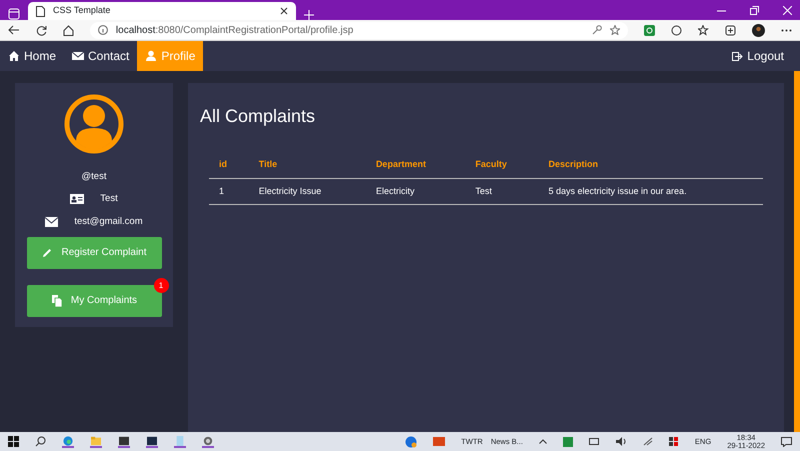 The height and width of the screenshot is (451, 800). I want to click on page-icon, so click(40, 11).